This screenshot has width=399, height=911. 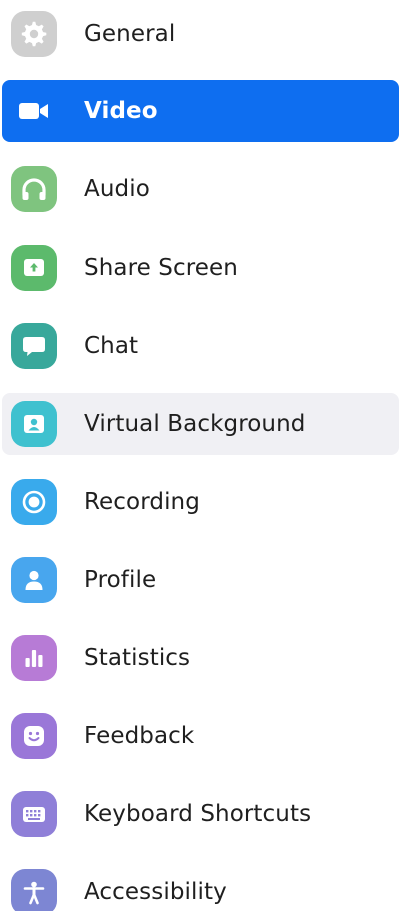 I want to click on person-icon, so click(x=34, y=580).